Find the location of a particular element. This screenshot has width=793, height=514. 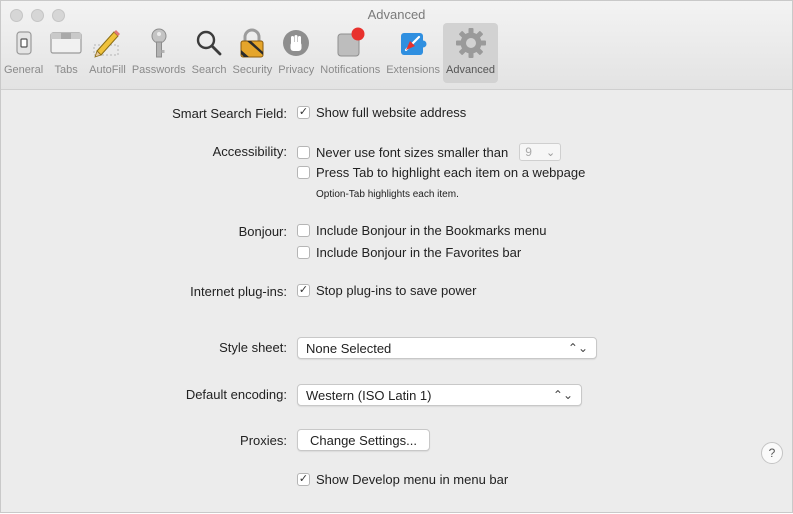

bonjour-favorites-text: Include Bonjour in the Favorites bar is located at coordinates (419, 252).